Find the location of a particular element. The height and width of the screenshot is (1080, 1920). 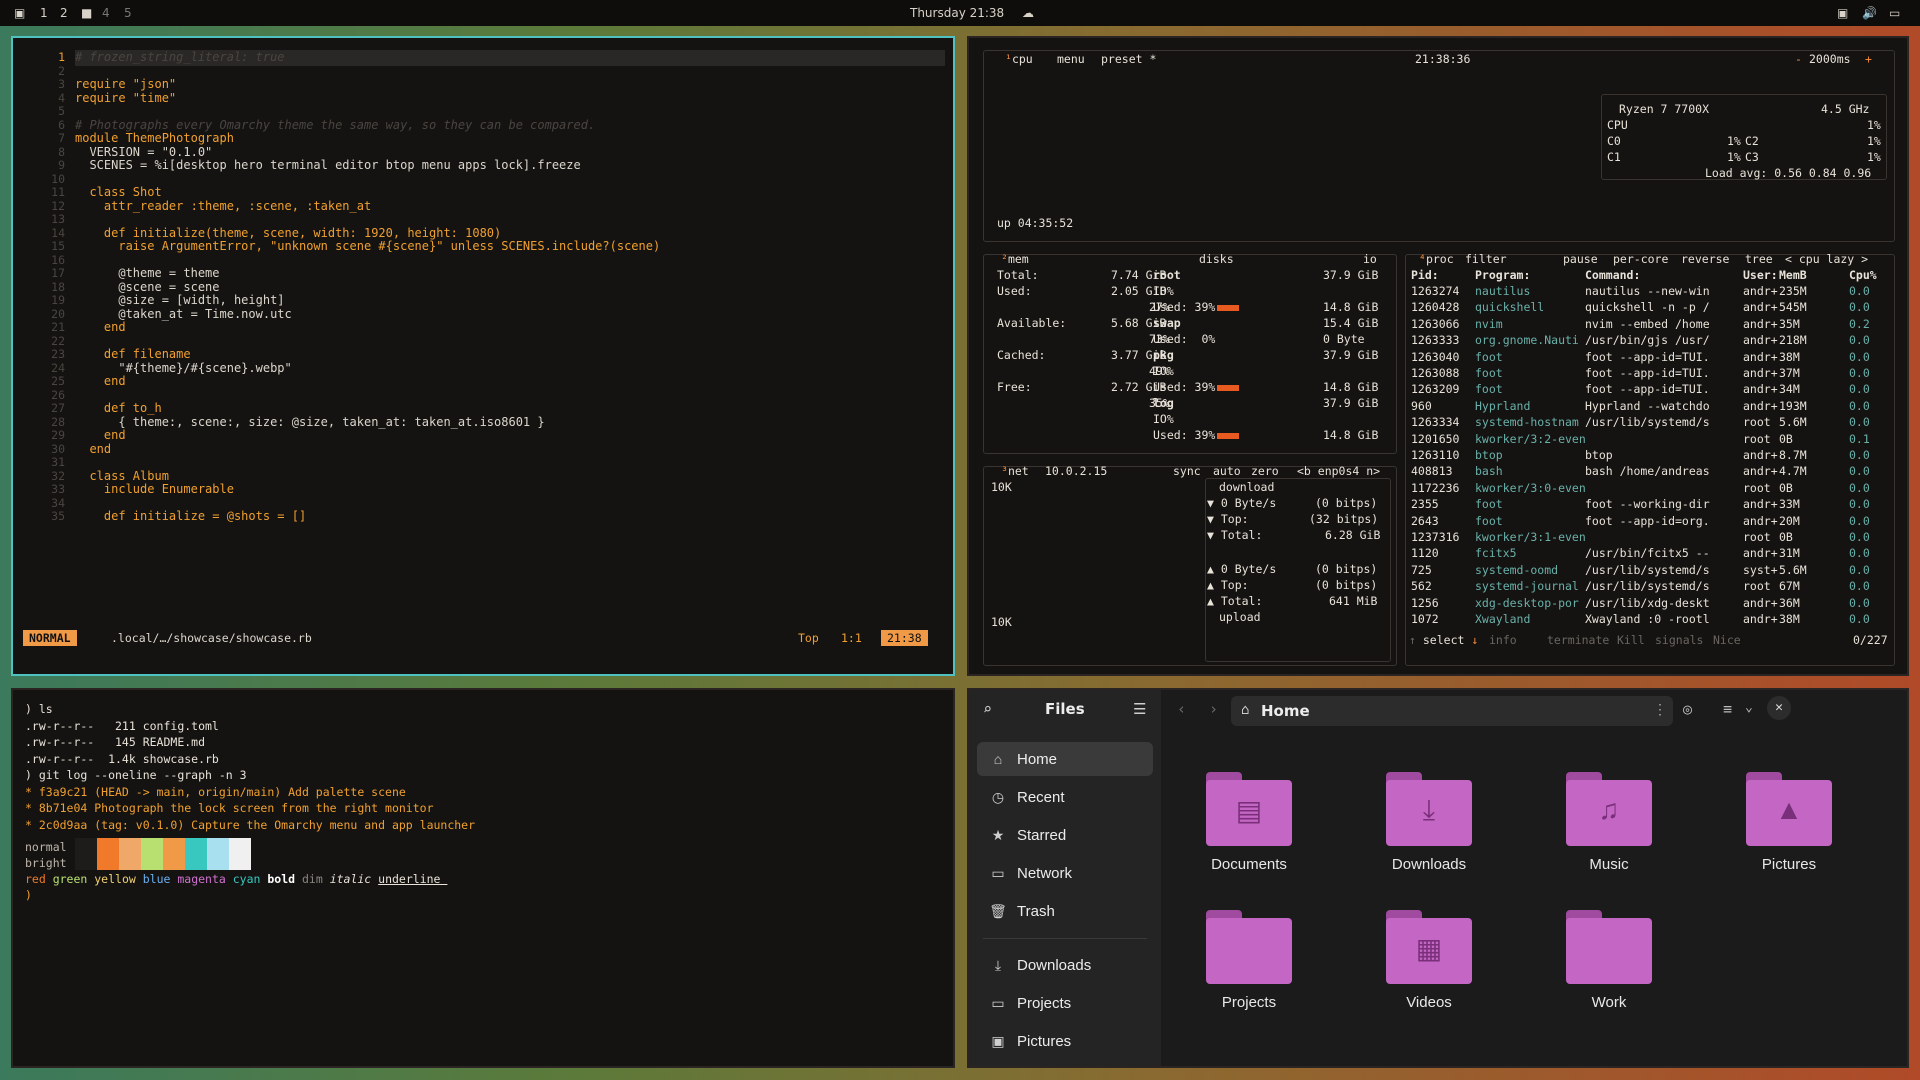

proc-cell: 1256 is located at coordinates (1425, 603).